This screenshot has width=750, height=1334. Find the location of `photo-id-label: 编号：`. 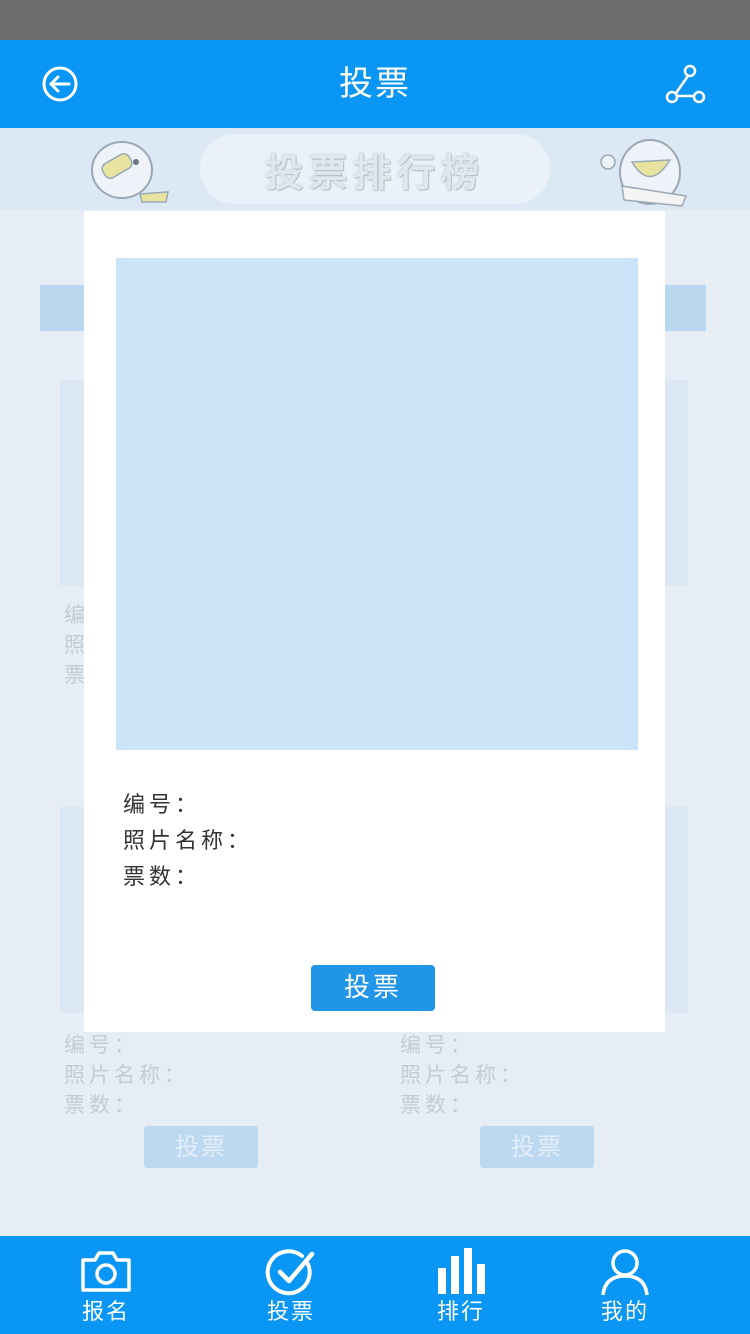

photo-id-label: 编号： is located at coordinates (162, 805).